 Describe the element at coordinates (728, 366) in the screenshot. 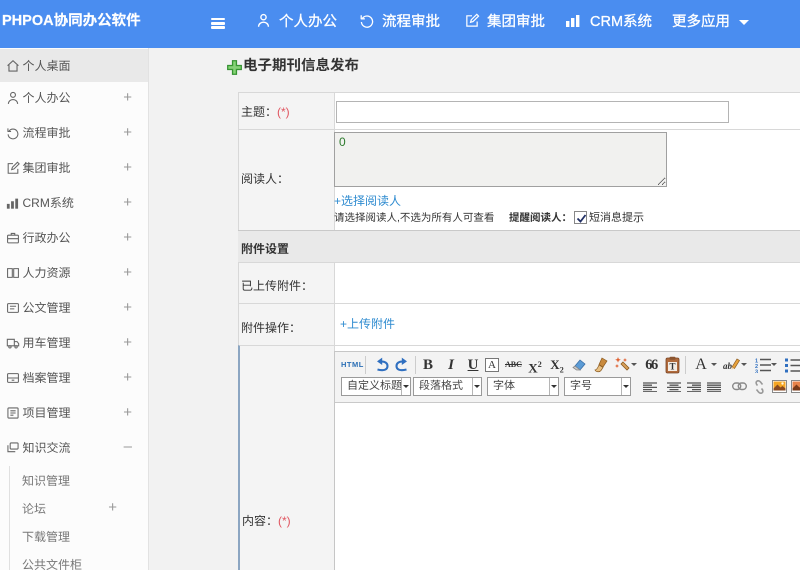

I see `svg-text: ab` at that location.